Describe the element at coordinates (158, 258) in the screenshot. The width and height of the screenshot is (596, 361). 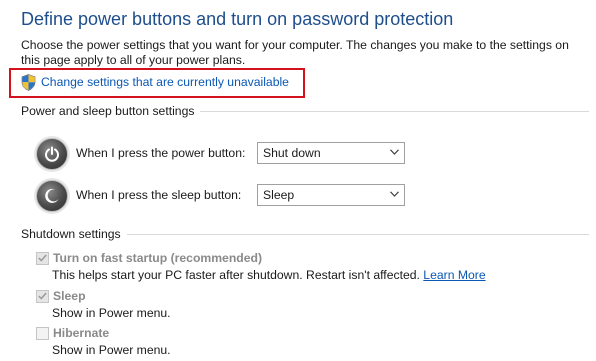
I see `fast-startup-label: Turn on fast startup (recommended)` at that location.